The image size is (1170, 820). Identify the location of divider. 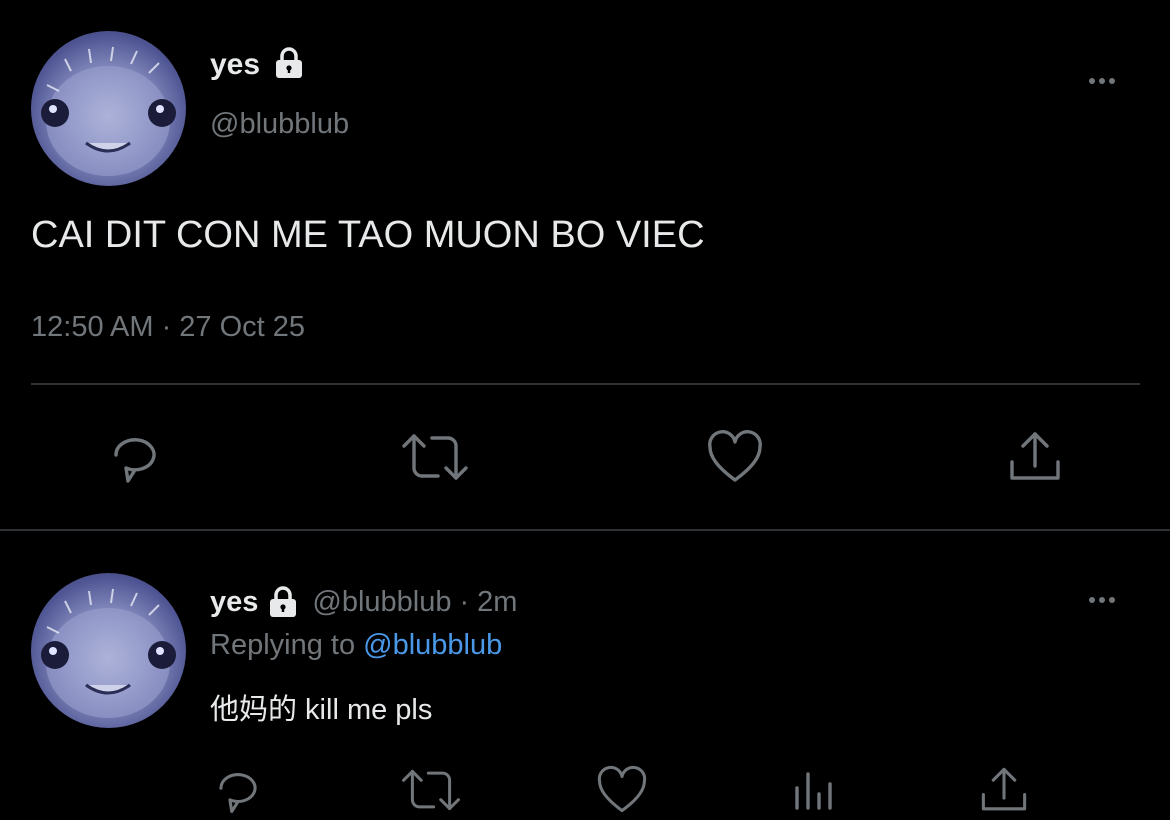
(585, 384).